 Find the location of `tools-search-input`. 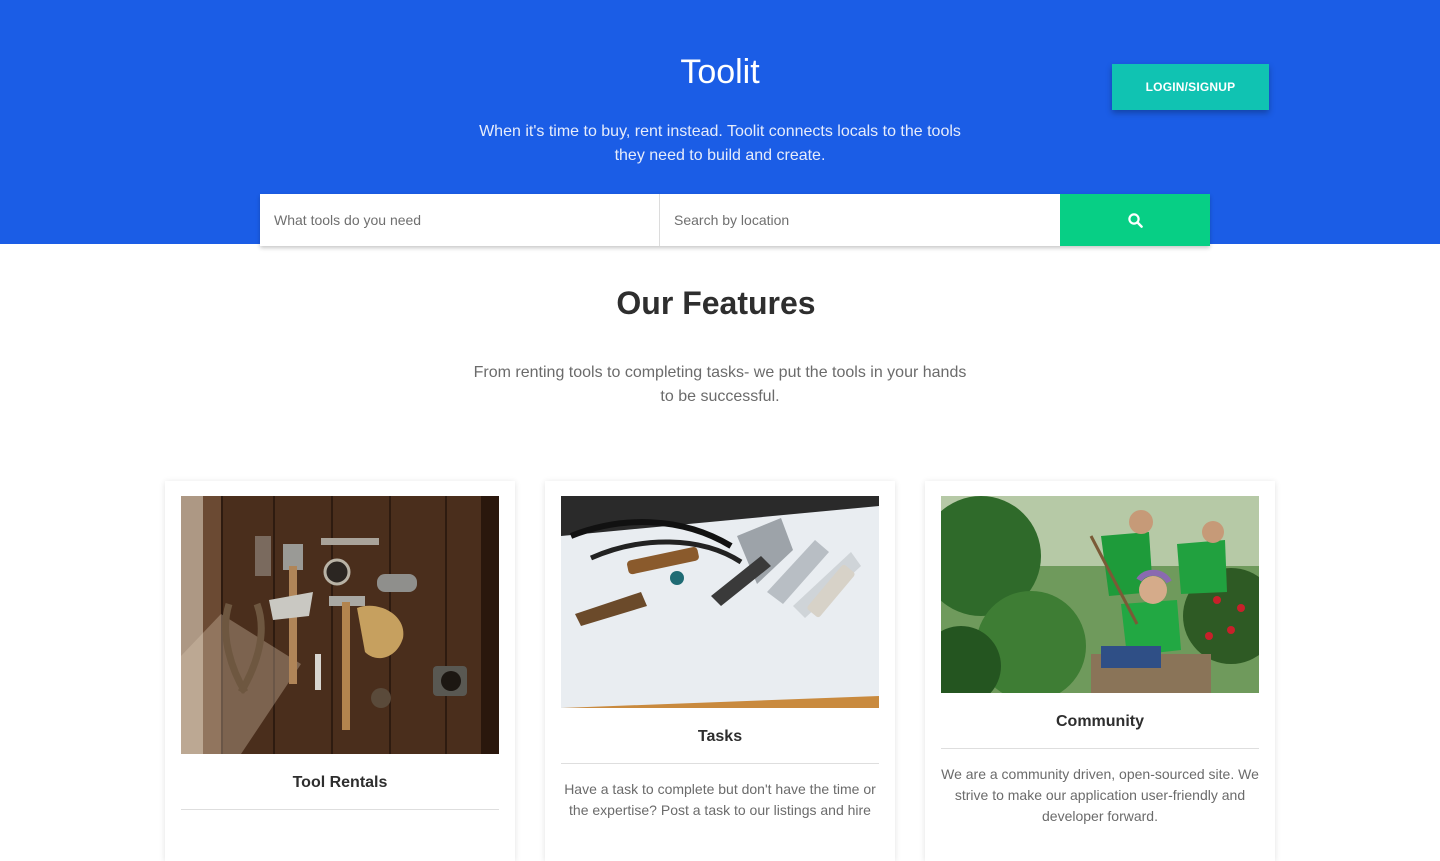

tools-search-input is located at coordinates (460, 220).